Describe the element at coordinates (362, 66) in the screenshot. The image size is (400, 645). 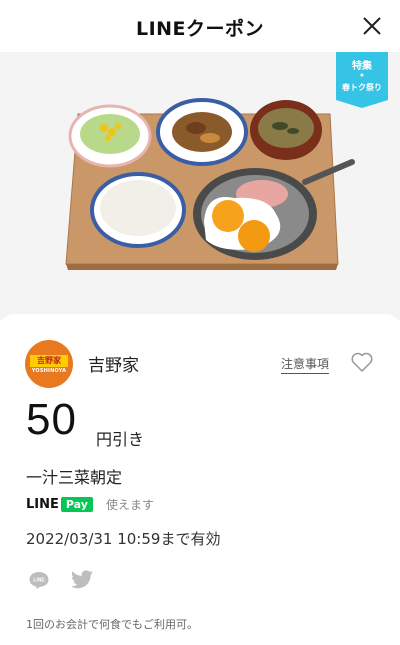
I see `badge-title: 特集` at that location.